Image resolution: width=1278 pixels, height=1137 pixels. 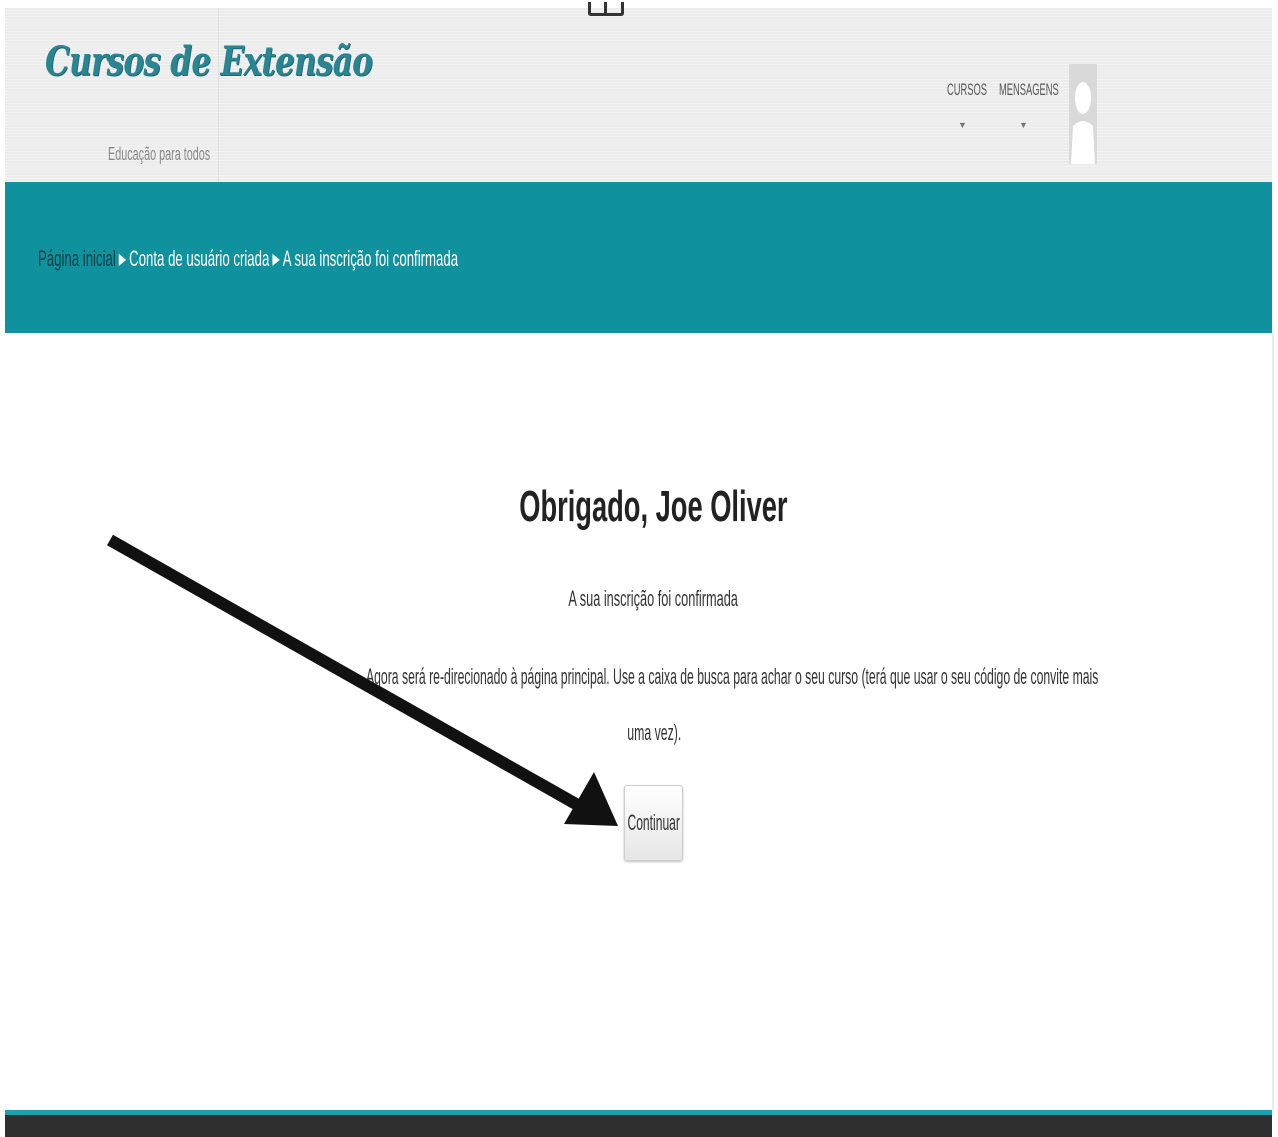 I want to click on pointer-arrow-icon, so click(x=362, y=680).